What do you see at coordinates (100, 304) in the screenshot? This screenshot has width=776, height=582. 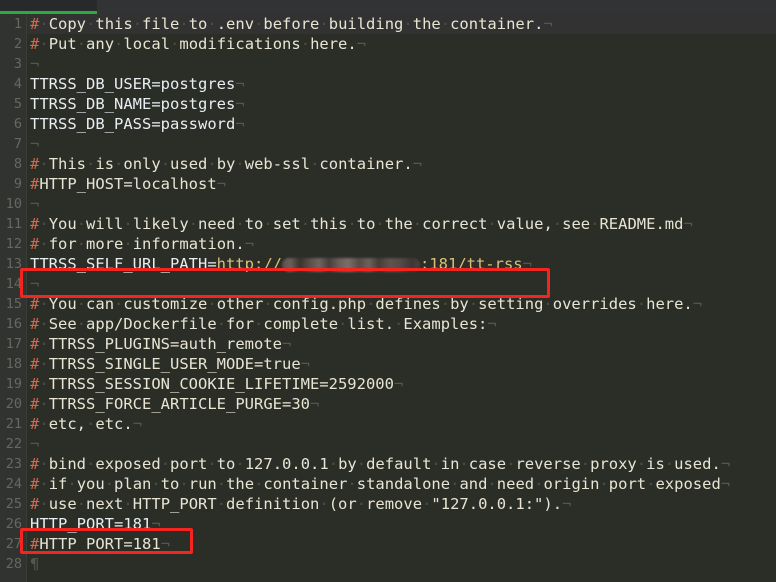 I see `code-token: can` at bounding box center [100, 304].